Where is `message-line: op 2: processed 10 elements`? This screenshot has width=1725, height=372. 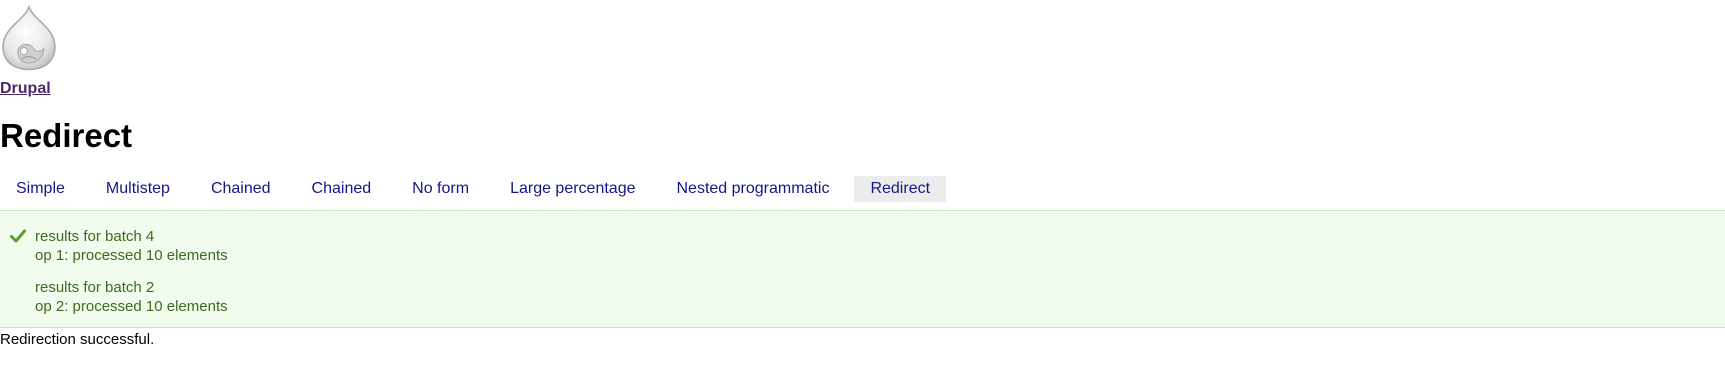 message-line: op 2: processed 10 elements is located at coordinates (131, 306).